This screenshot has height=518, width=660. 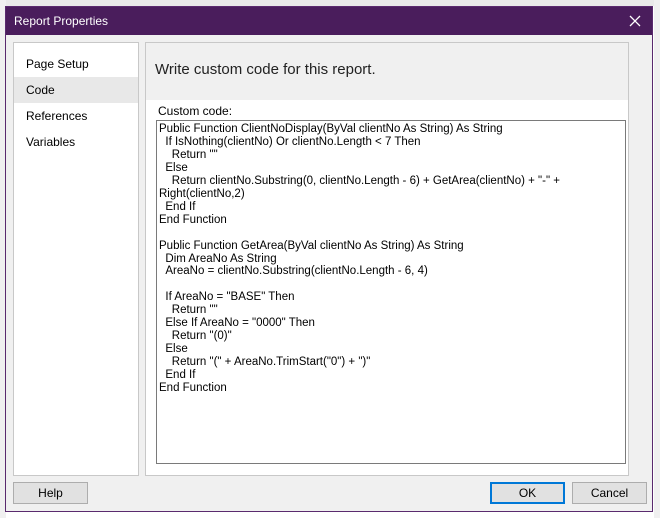 I want to click on cancel-button: Cancel, so click(x=609, y=493).